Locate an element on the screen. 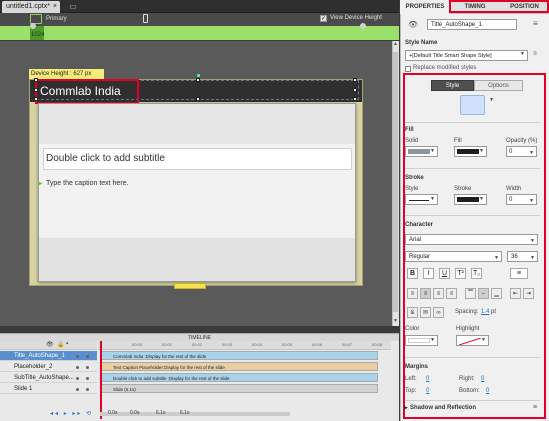 The width and height of the screenshot is (549, 421). font-family-select: Arial ▼ is located at coordinates (471, 239).